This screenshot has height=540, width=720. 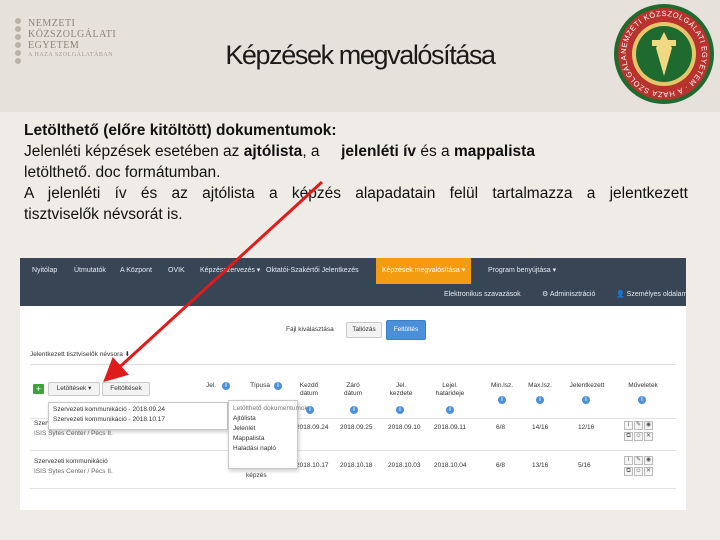 I want to click on dropdown-course-2: Szervezeti kommunikáció - 2018.10.17, so click(x=138, y=420).